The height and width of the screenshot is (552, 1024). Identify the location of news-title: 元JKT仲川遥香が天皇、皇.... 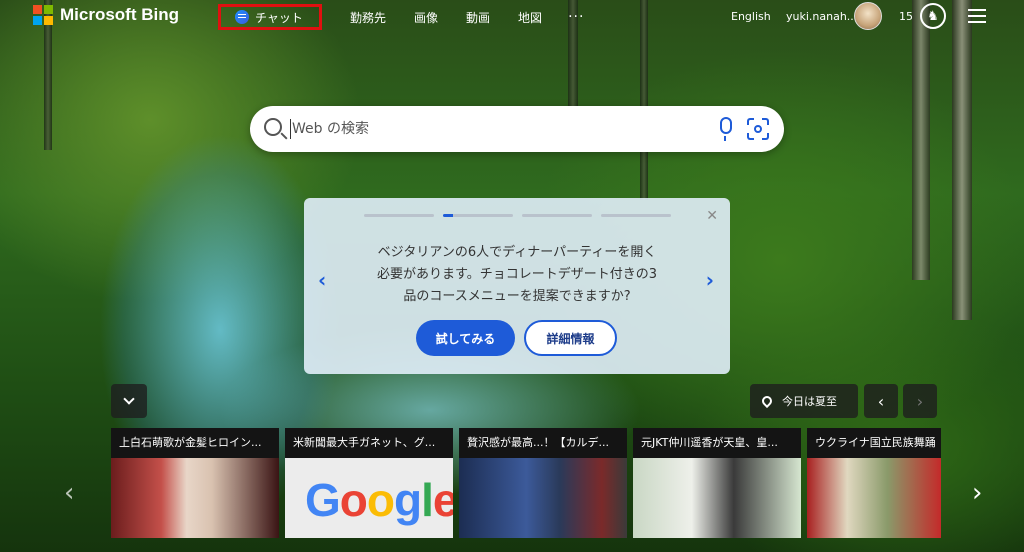
(717, 443).